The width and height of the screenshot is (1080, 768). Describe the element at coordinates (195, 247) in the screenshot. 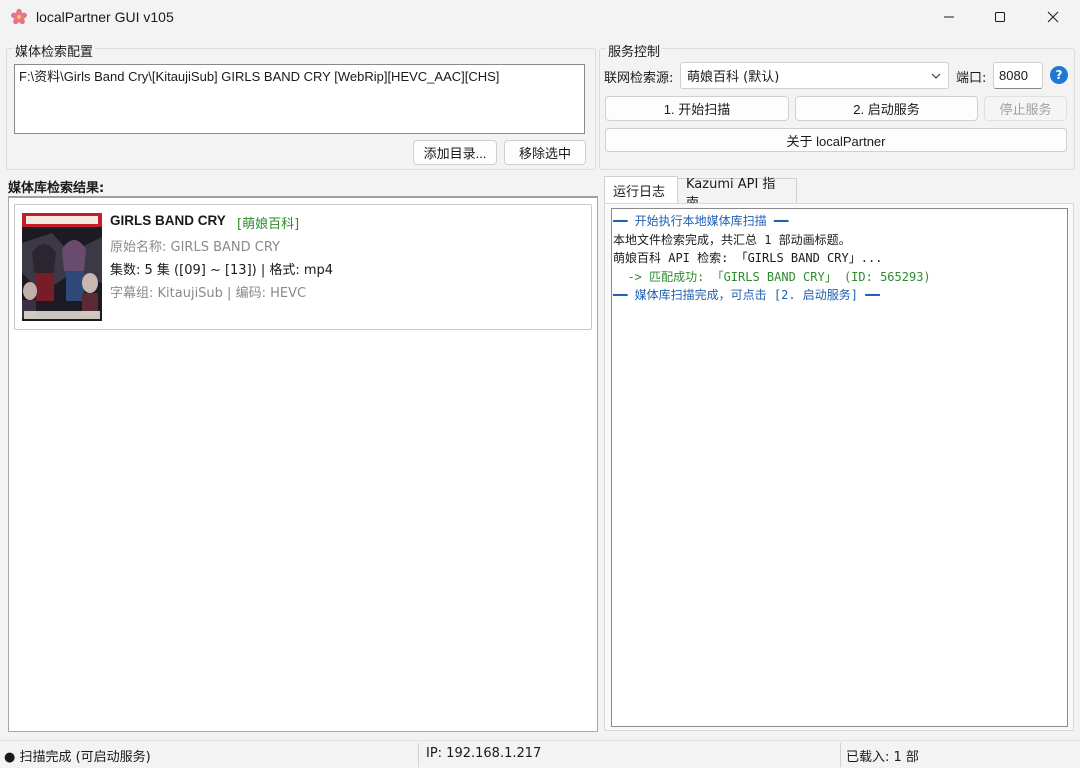

I see `original-name: 原始名称: GIRLS BAND CRY` at that location.